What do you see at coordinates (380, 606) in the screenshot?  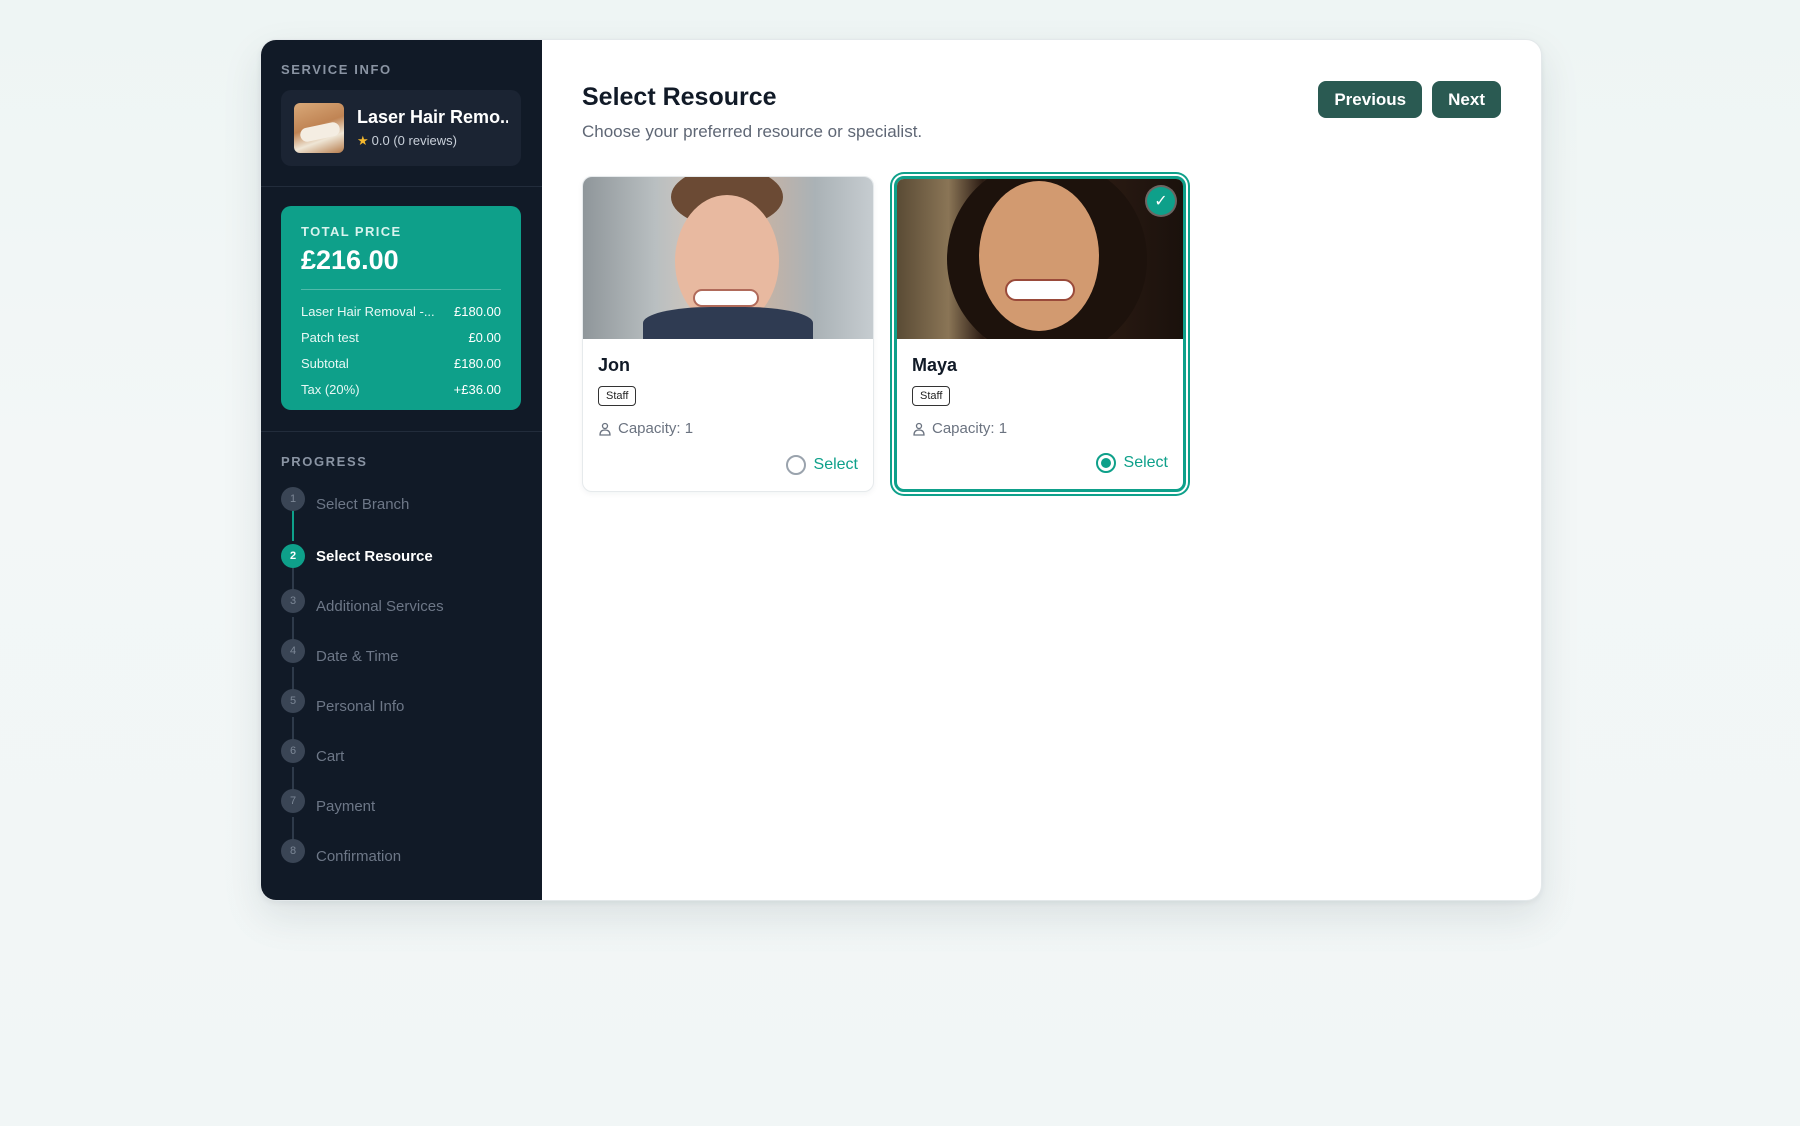 I see `step-label: Additional Services` at bounding box center [380, 606].